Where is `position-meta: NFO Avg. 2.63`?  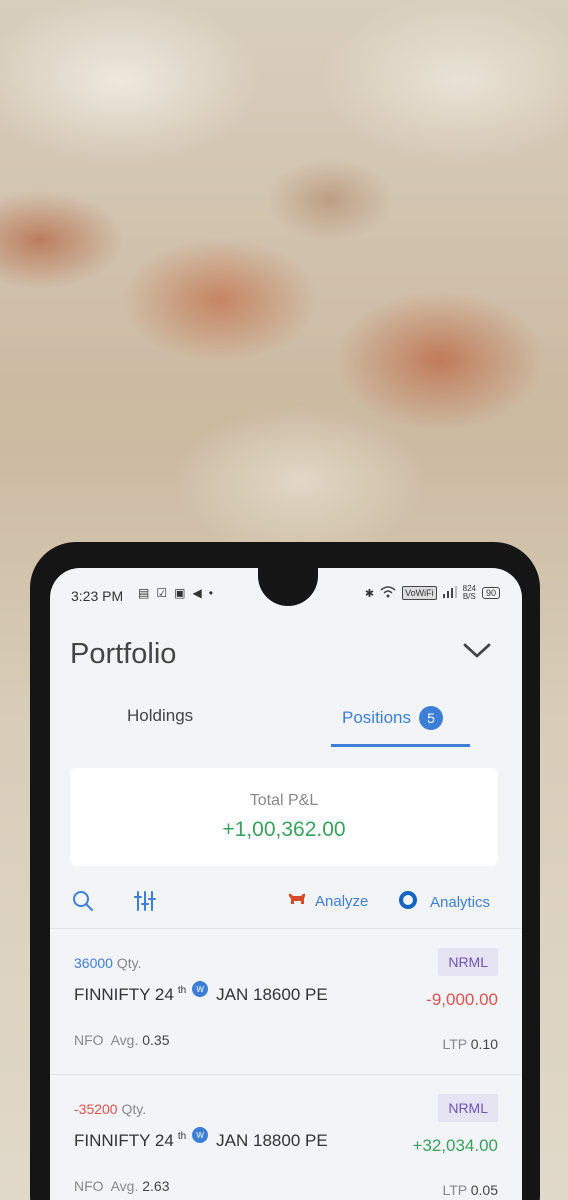 position-meta: NFO Avg. 2.63 is located at coordinates (121, 1186).